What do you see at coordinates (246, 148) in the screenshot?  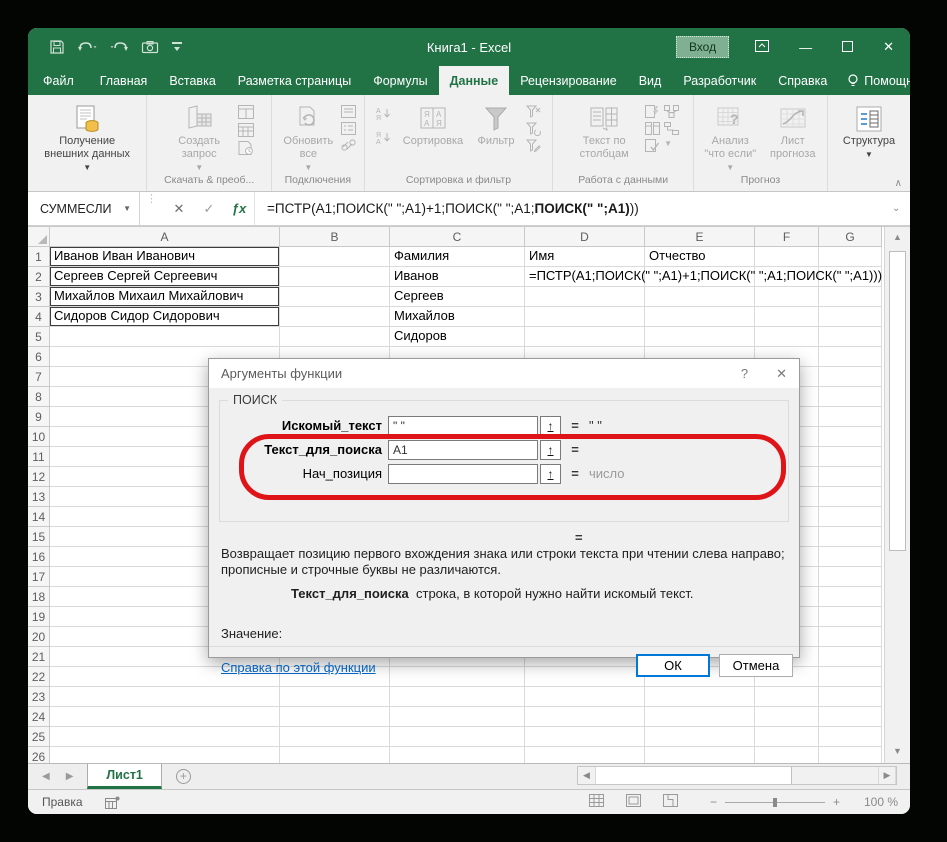 I see `recent-sources-icon` at bounding box center [246, 148].